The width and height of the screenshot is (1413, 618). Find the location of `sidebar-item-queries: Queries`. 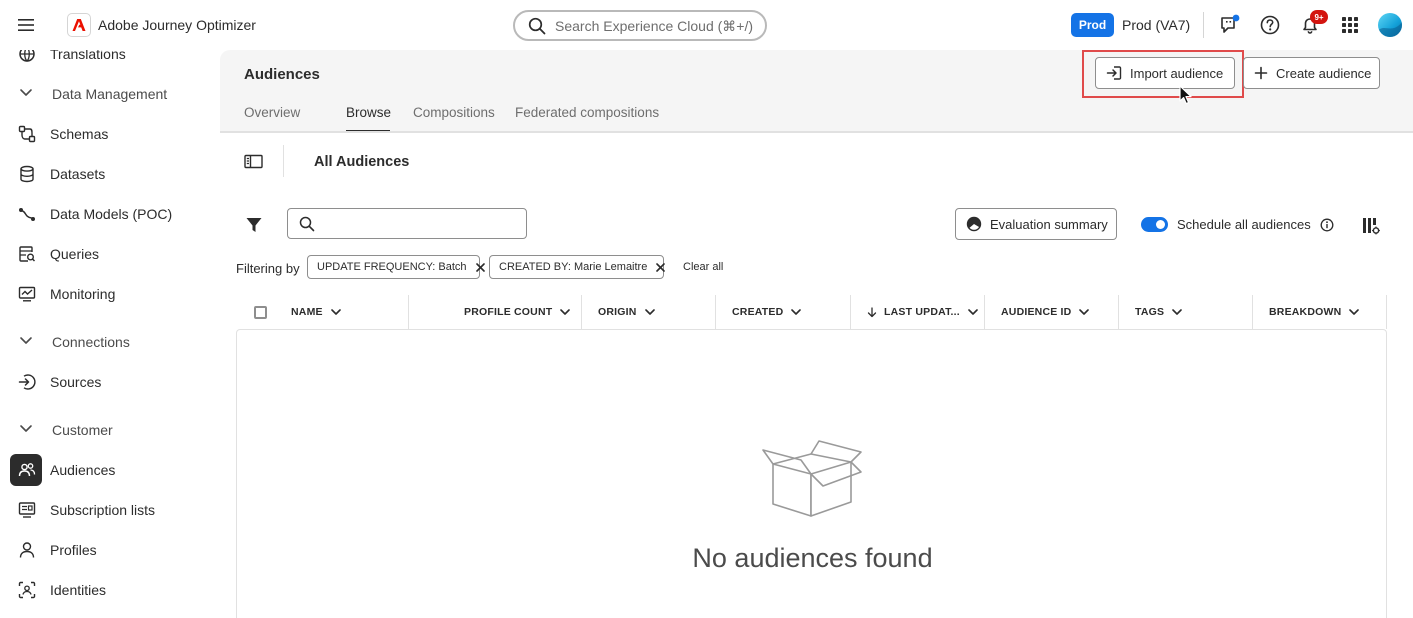

sidebar-item-queries: Queries is located at coordinates (110, 254).